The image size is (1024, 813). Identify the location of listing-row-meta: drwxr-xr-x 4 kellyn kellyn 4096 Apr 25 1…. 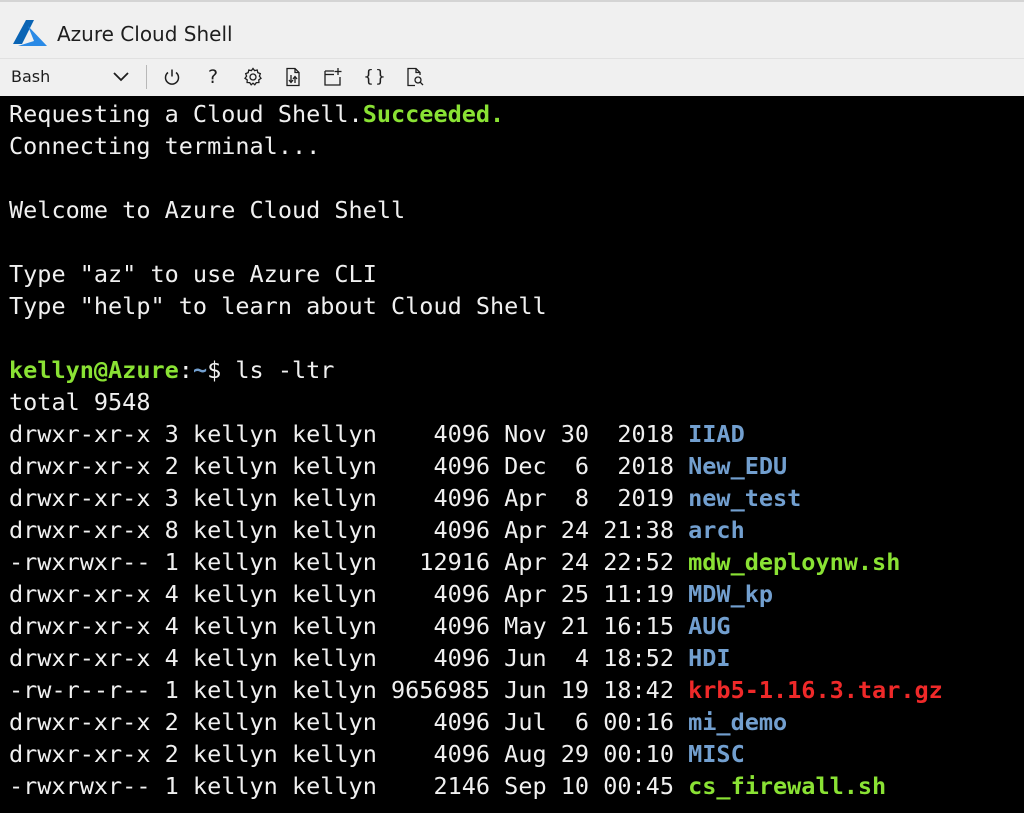
(349, 594).